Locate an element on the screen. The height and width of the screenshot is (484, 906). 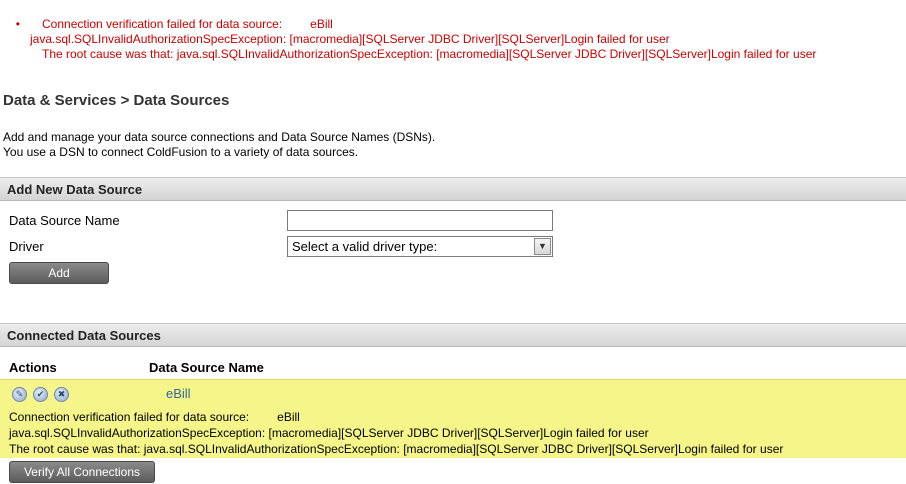
page-title: Data & Services > Data Sources is located at coordinates (116, 100).